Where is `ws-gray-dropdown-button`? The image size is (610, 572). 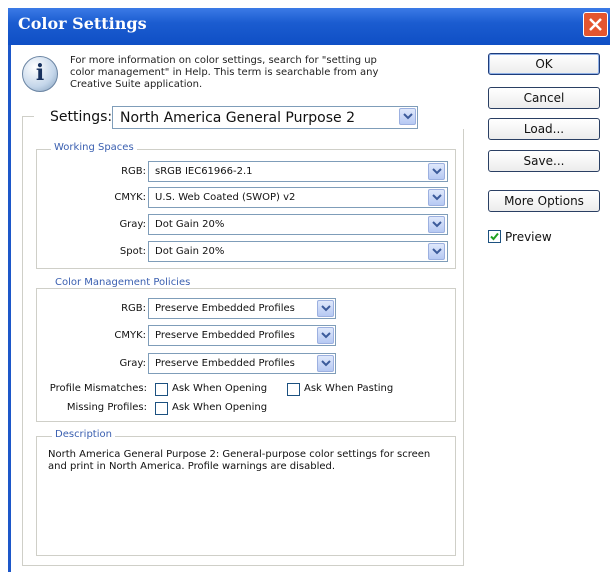 ws-gray-dropdown-button is located at coordinates (436, 224).